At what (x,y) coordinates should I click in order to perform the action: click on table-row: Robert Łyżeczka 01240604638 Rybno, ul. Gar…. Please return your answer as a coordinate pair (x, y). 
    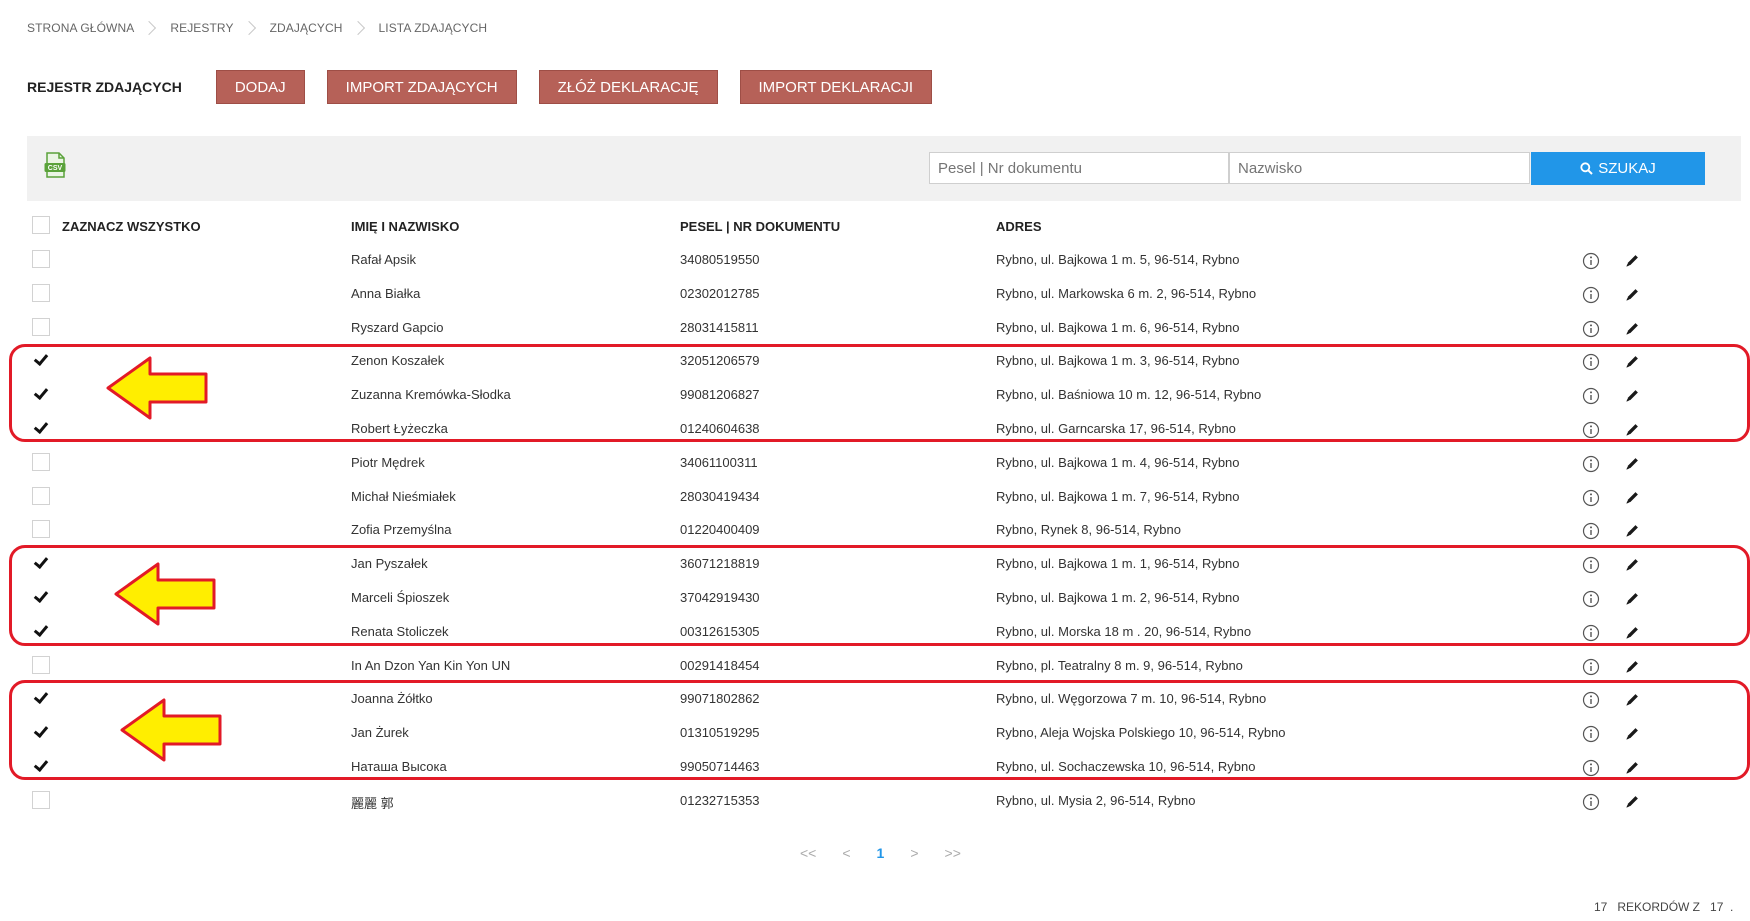
    Looking at the image, I should click on (875, 430).